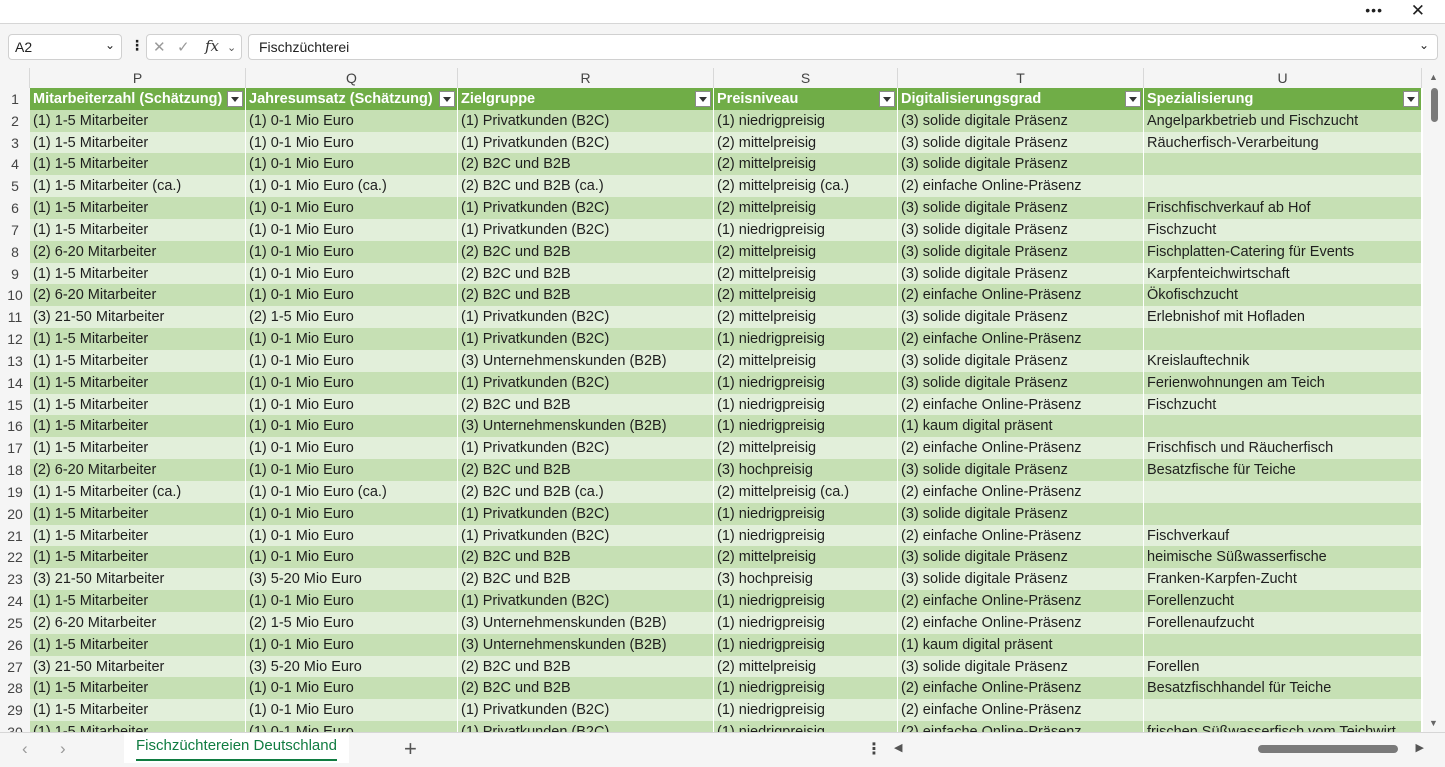 This screenshot has width=1445, height=767. What do you see at coordinates (15, 688) in the screenshot?
I see `row-header: 28` at bounding box center [15, 688].